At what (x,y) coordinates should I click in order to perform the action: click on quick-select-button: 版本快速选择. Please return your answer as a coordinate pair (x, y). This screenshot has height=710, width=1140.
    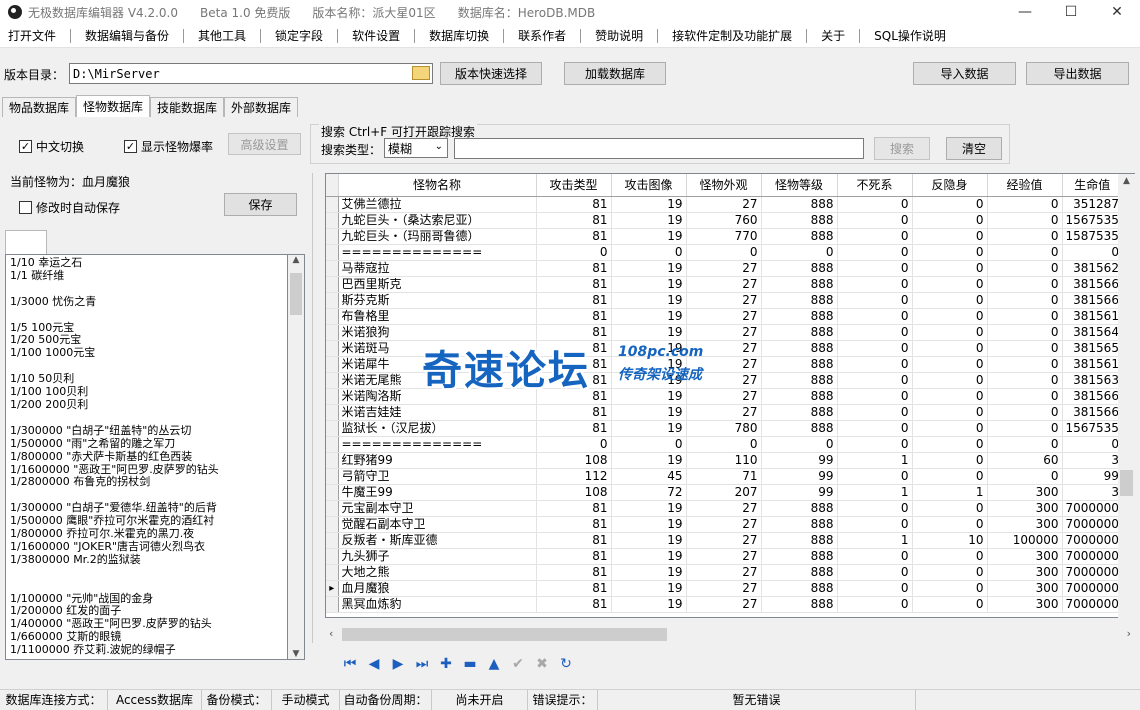
    Looking at the image, I should click on (491, 73).